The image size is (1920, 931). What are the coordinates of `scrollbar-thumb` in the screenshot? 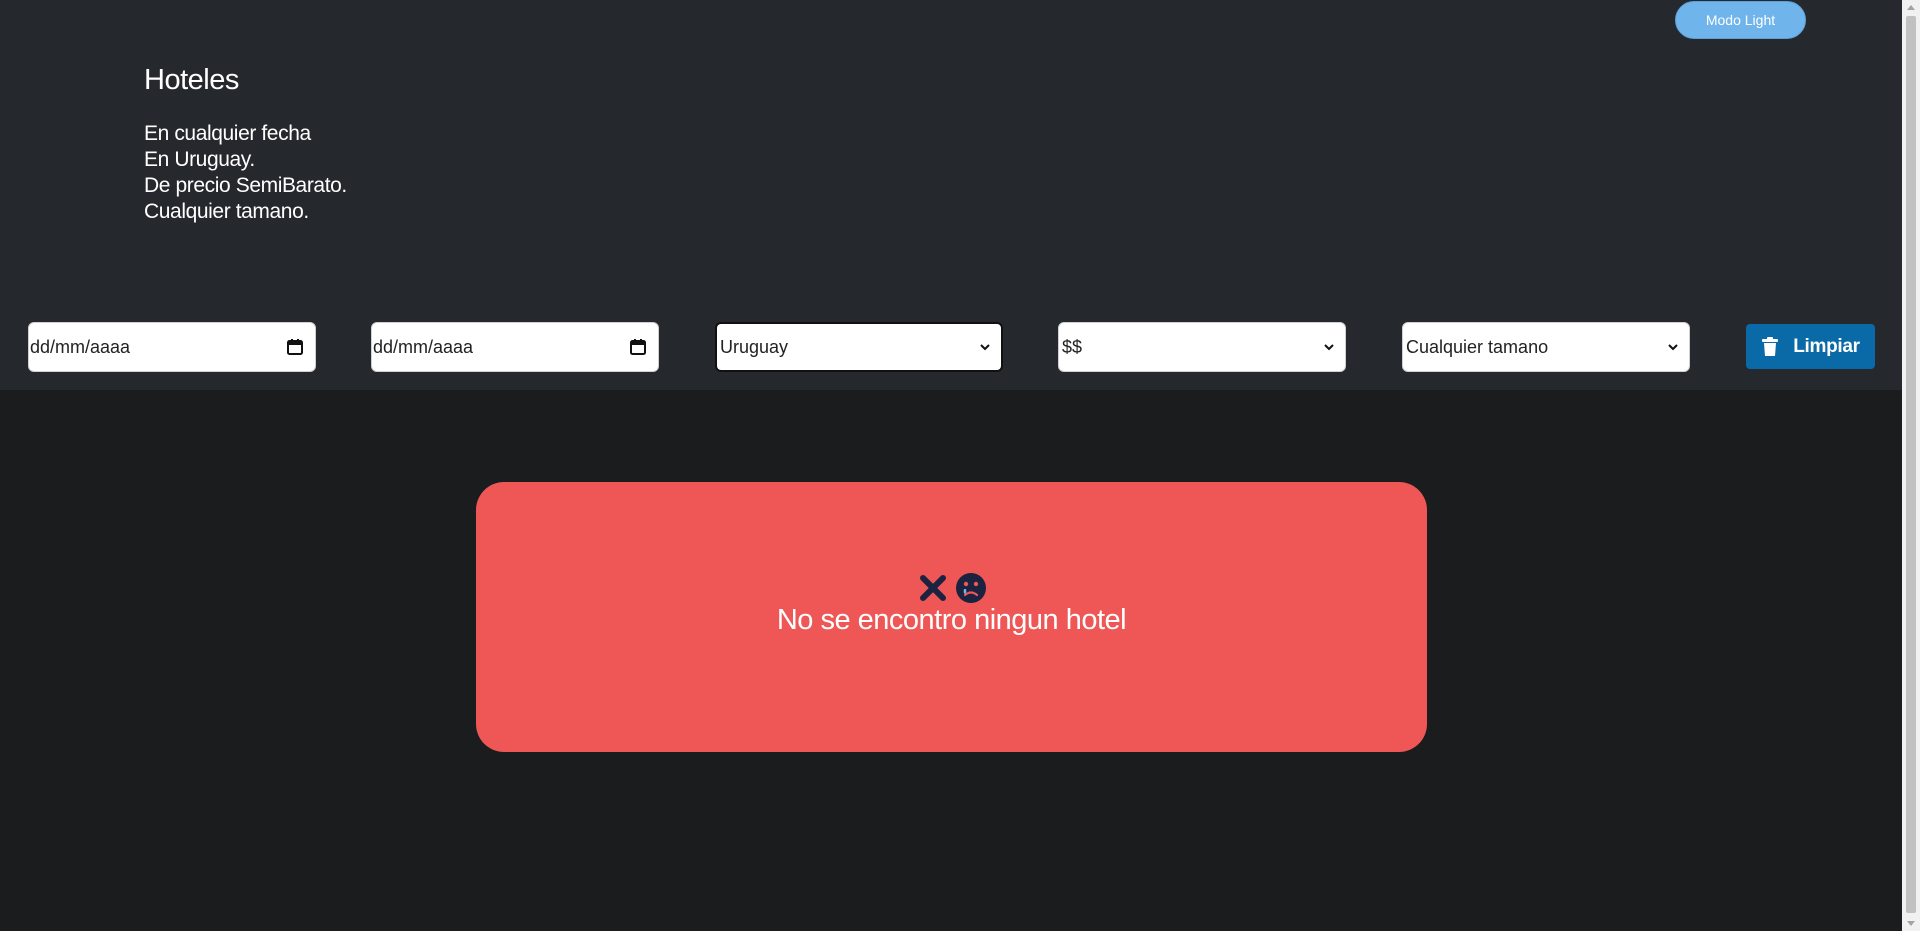 It's located at (1911, 464).